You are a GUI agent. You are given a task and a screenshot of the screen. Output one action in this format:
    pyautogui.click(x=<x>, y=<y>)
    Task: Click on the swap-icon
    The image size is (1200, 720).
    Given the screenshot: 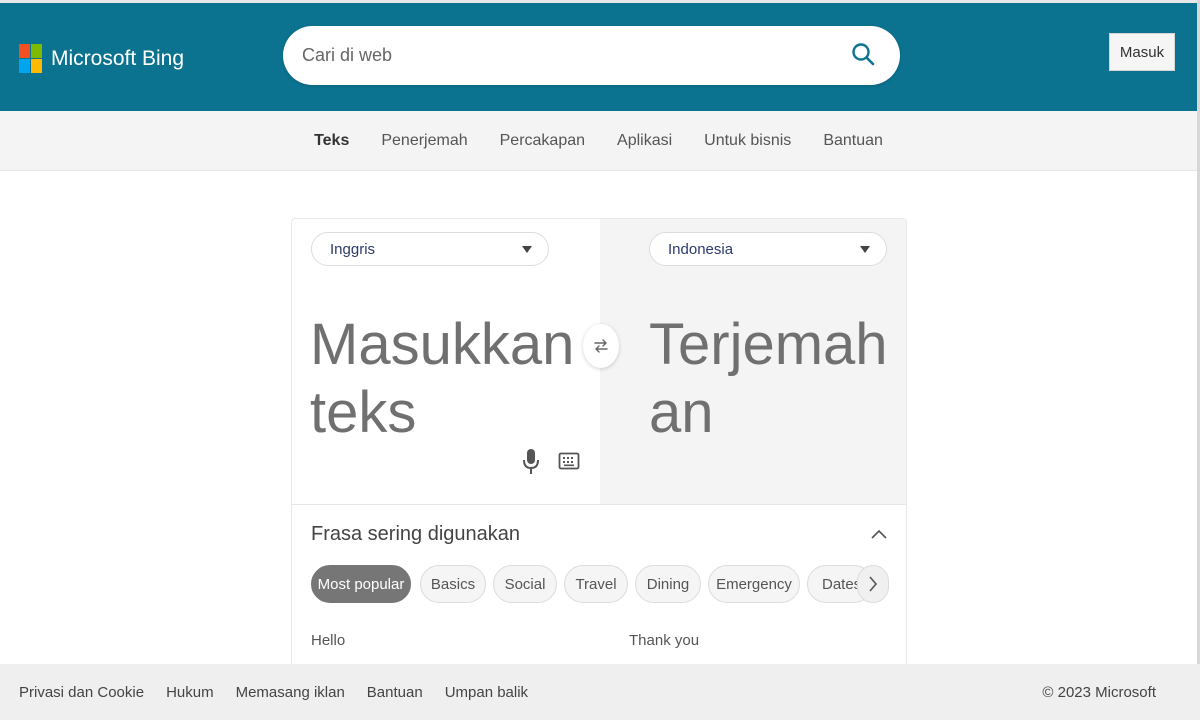 What is the action you would take?
    pyautogui.click(x=601, y=346)
    